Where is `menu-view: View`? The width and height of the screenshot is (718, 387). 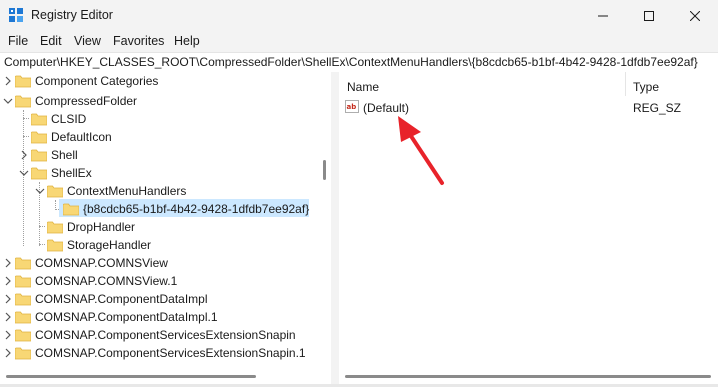
menu-view: View is located at coordinates (87, 41).